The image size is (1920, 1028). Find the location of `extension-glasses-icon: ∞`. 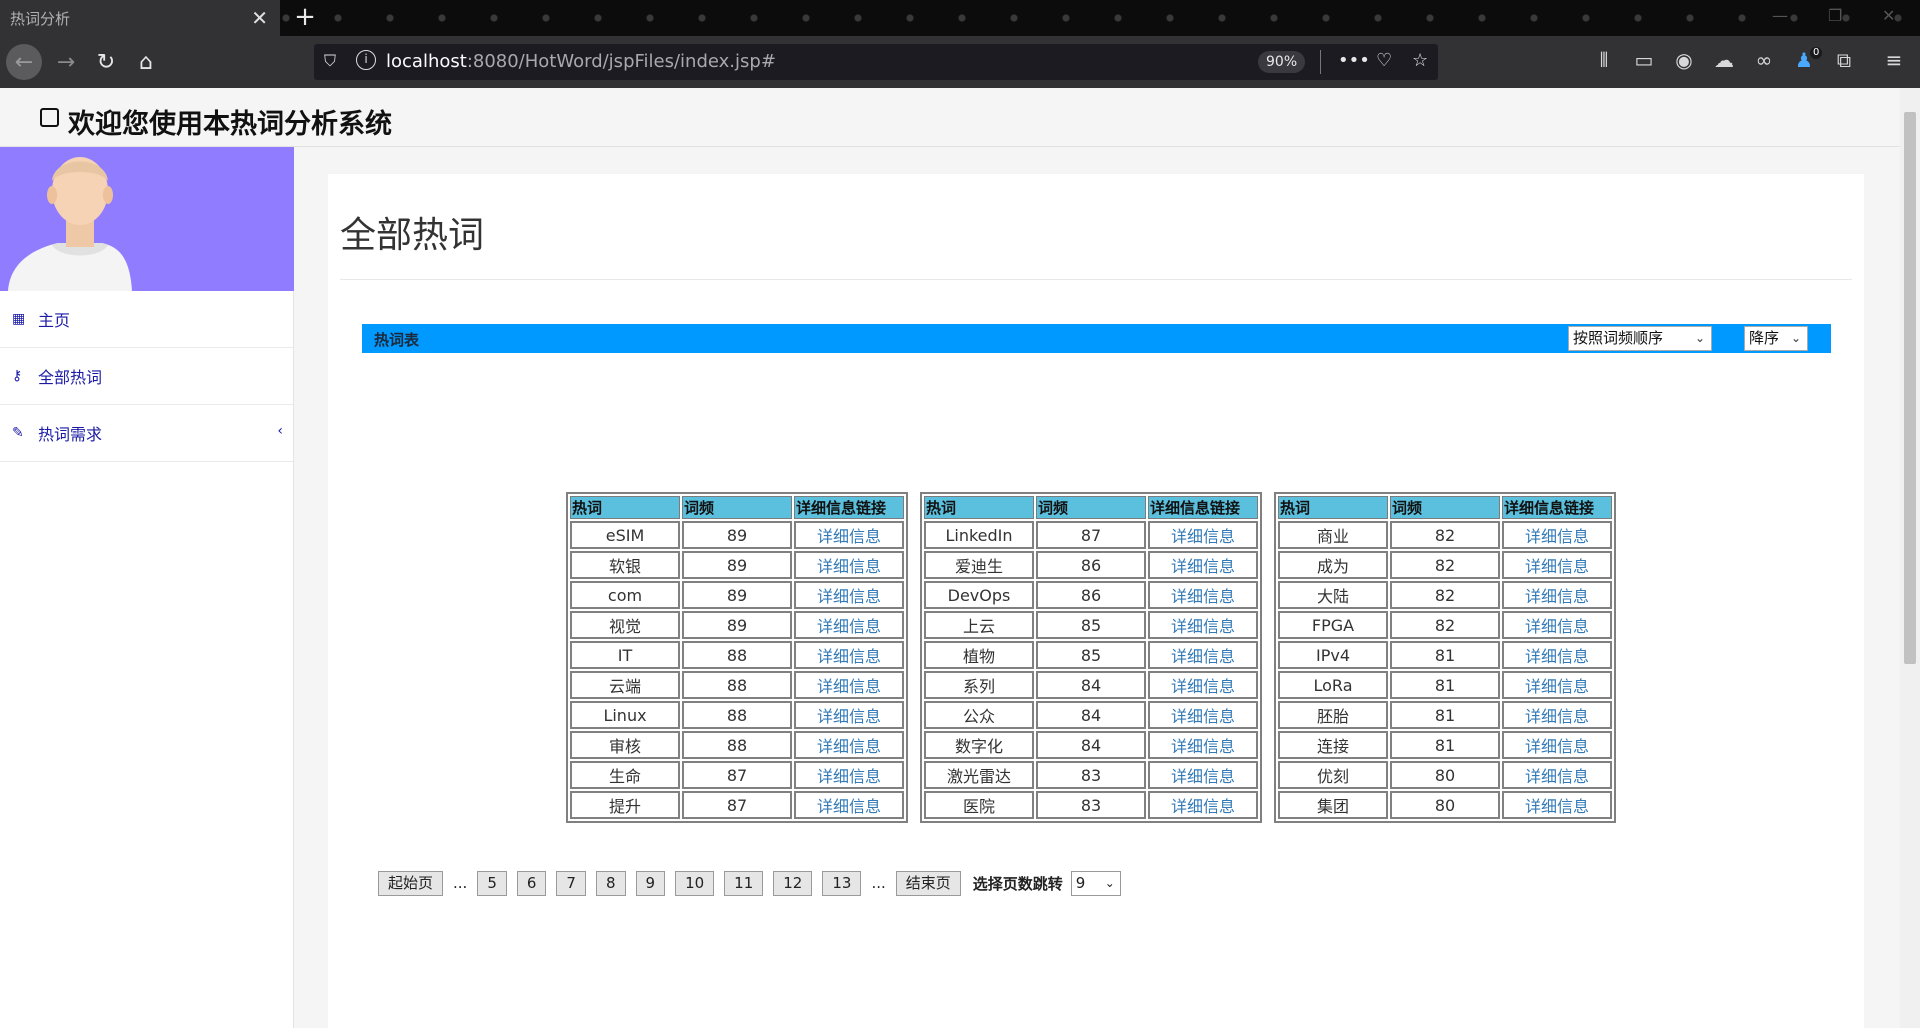

extension-glasses-icon: ∞ is located at coordinates (1764, 60).